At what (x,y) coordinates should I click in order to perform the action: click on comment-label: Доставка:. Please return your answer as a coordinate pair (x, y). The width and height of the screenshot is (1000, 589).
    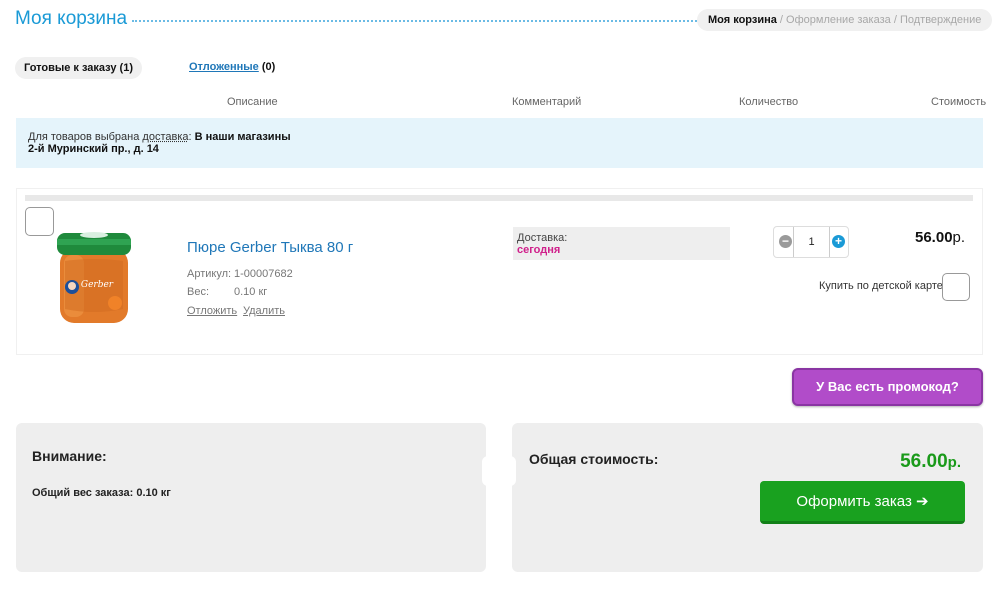
    Looking at the image, I should click on (542, 238).